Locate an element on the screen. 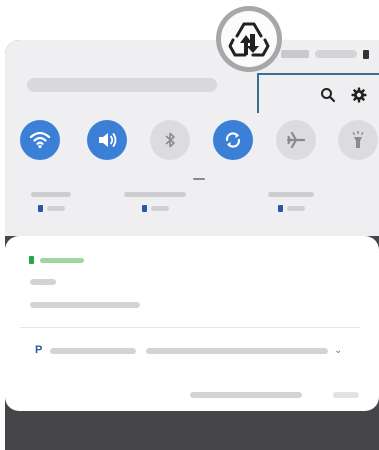  wifi-icon is located at coordinates (40, 140).